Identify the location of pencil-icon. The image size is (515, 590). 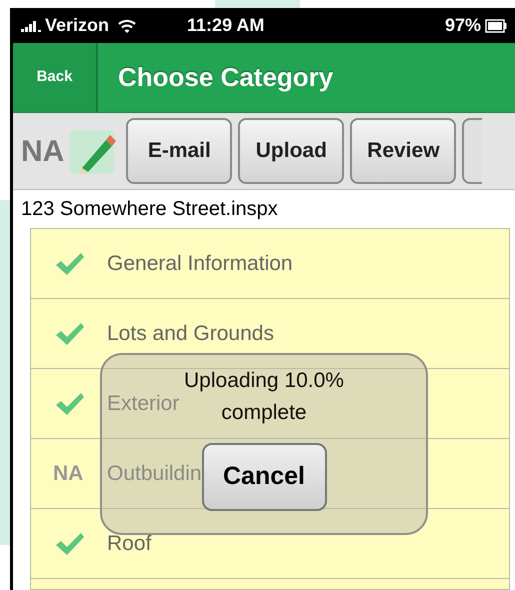
(93, 151).